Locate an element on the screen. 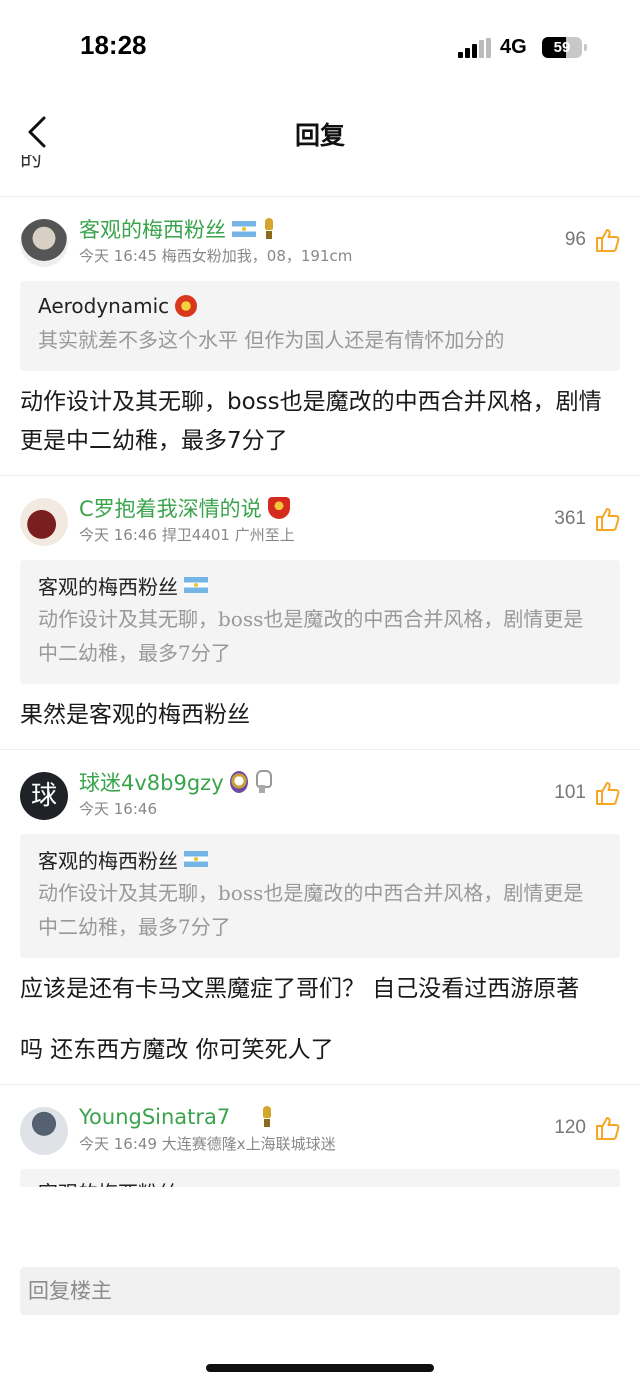 This screenshot has height=1387, width=640. user-bio: 捍卫4401 广州至上 is located at coordinates (228, 535).